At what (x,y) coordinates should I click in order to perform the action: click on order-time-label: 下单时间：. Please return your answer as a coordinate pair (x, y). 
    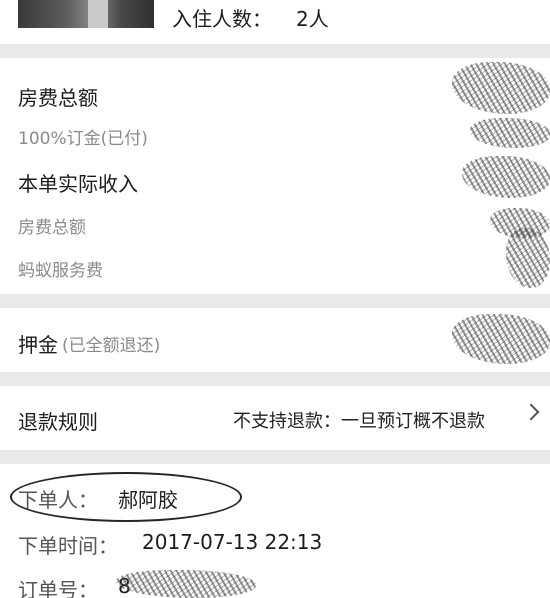
    Looking at the image, I should click on (68, 546).